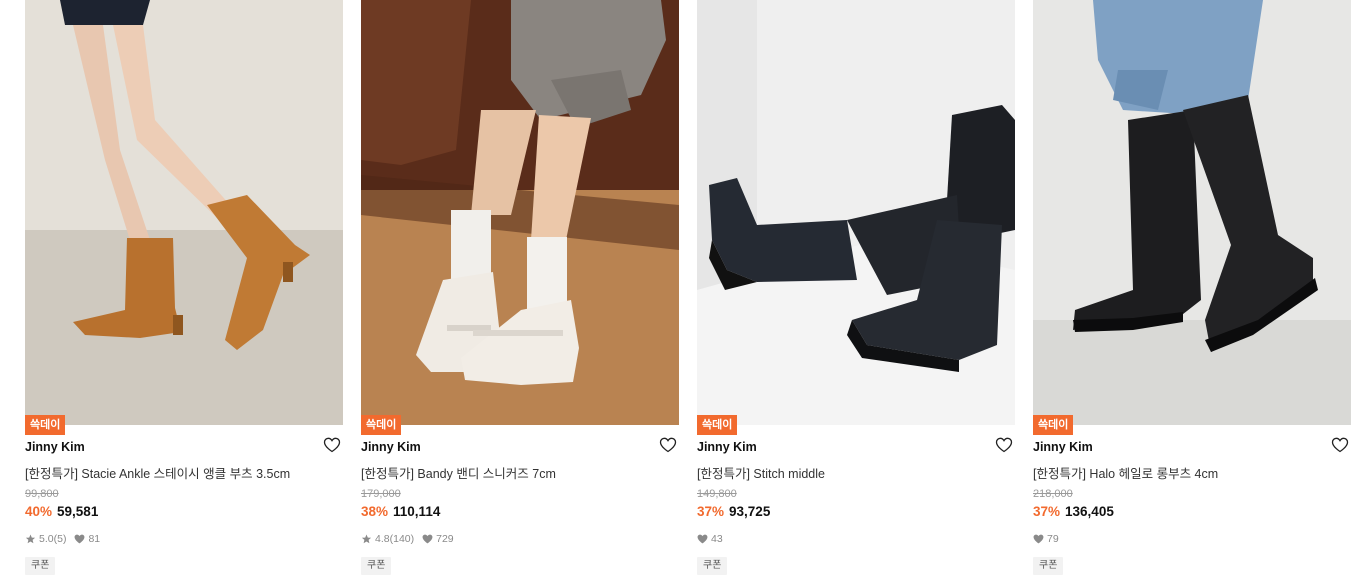 This screenshot has width=1355, height=588. Describe the element at coordinates (750, 511) in the screenshot. I see `sale-price: 93,725` at that location.